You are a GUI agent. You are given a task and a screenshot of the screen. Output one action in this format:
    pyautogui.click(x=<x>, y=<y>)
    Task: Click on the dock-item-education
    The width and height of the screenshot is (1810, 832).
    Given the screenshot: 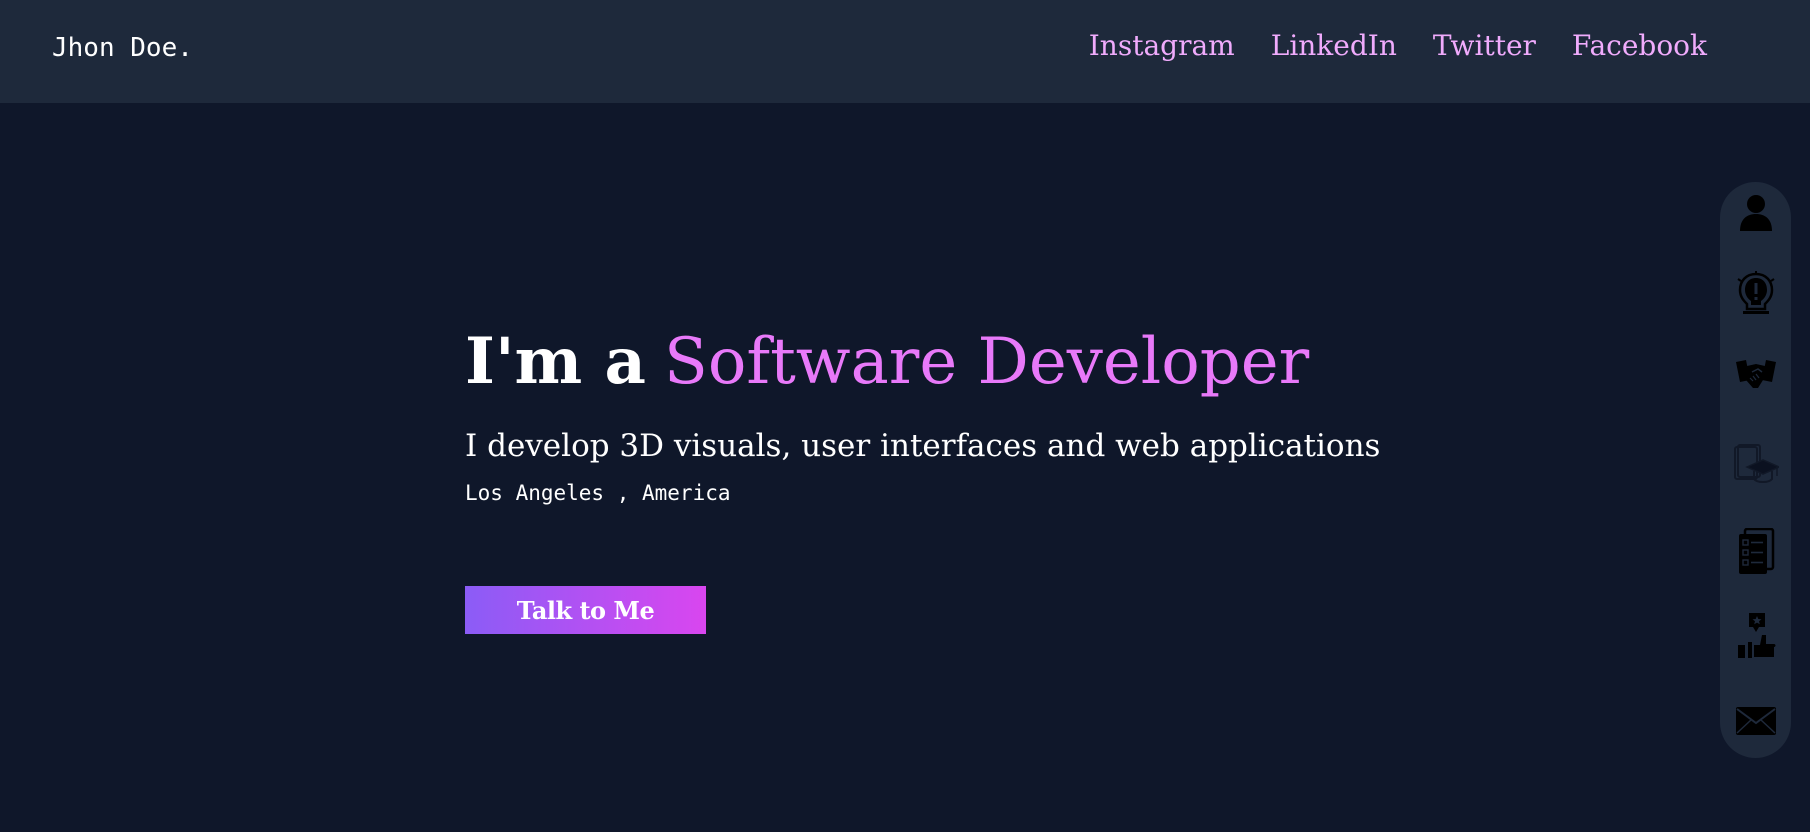 What is the action you would take?
    pyautogui.click(x=1756, y=465)
    